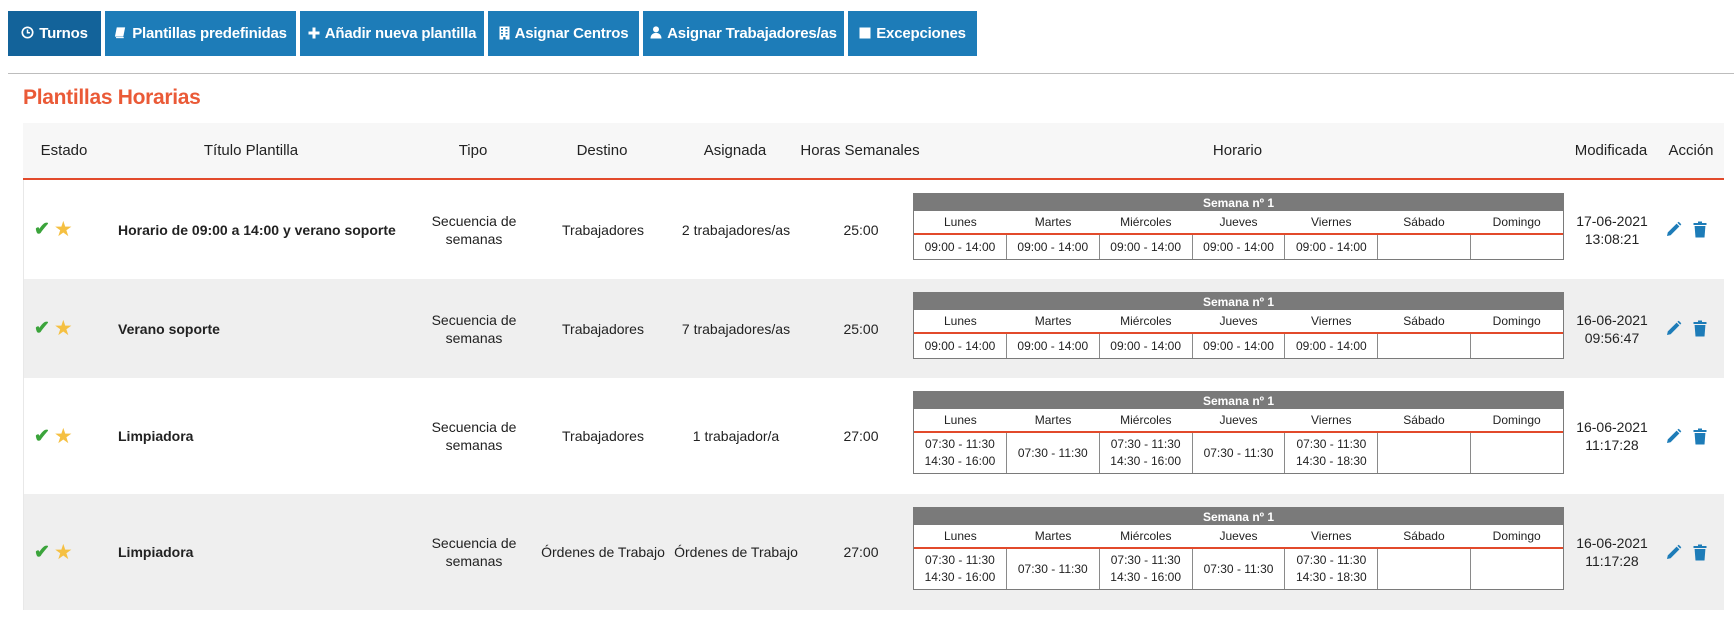 This screenshot has width=1734, height=617. What do you see at coordinates (860, 150) in the screenshot?
I see `header-horas: Horas Semanales` at bounding box center [860, 150].